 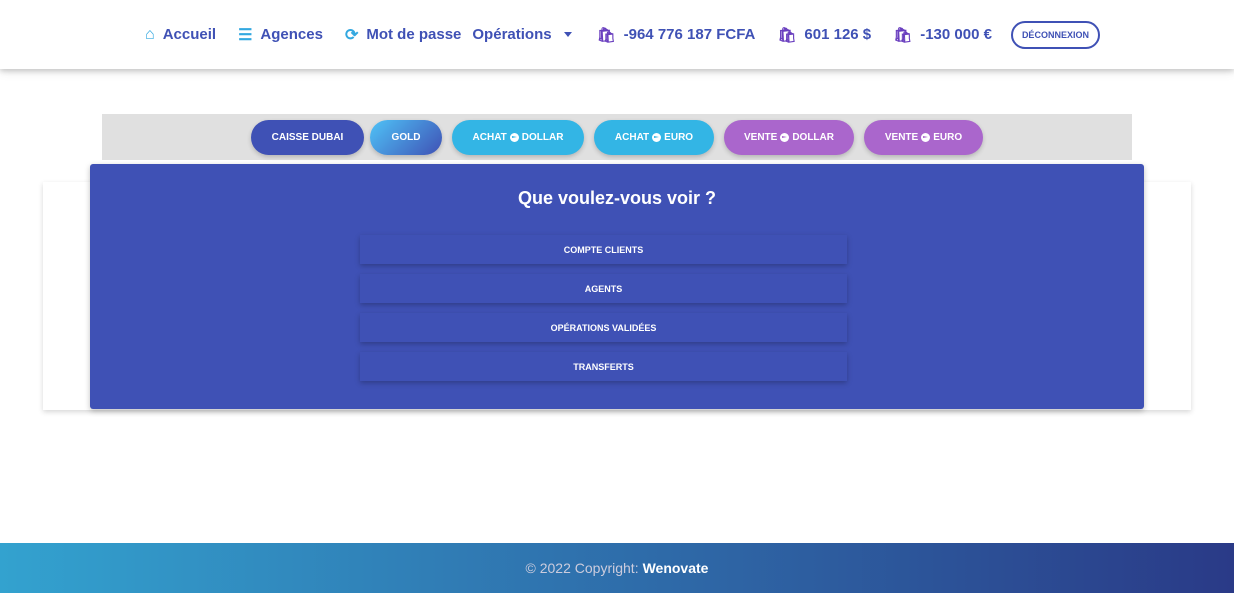 I want to click on balance-usd-value: 601 126 $, so click(x=838, y=34).